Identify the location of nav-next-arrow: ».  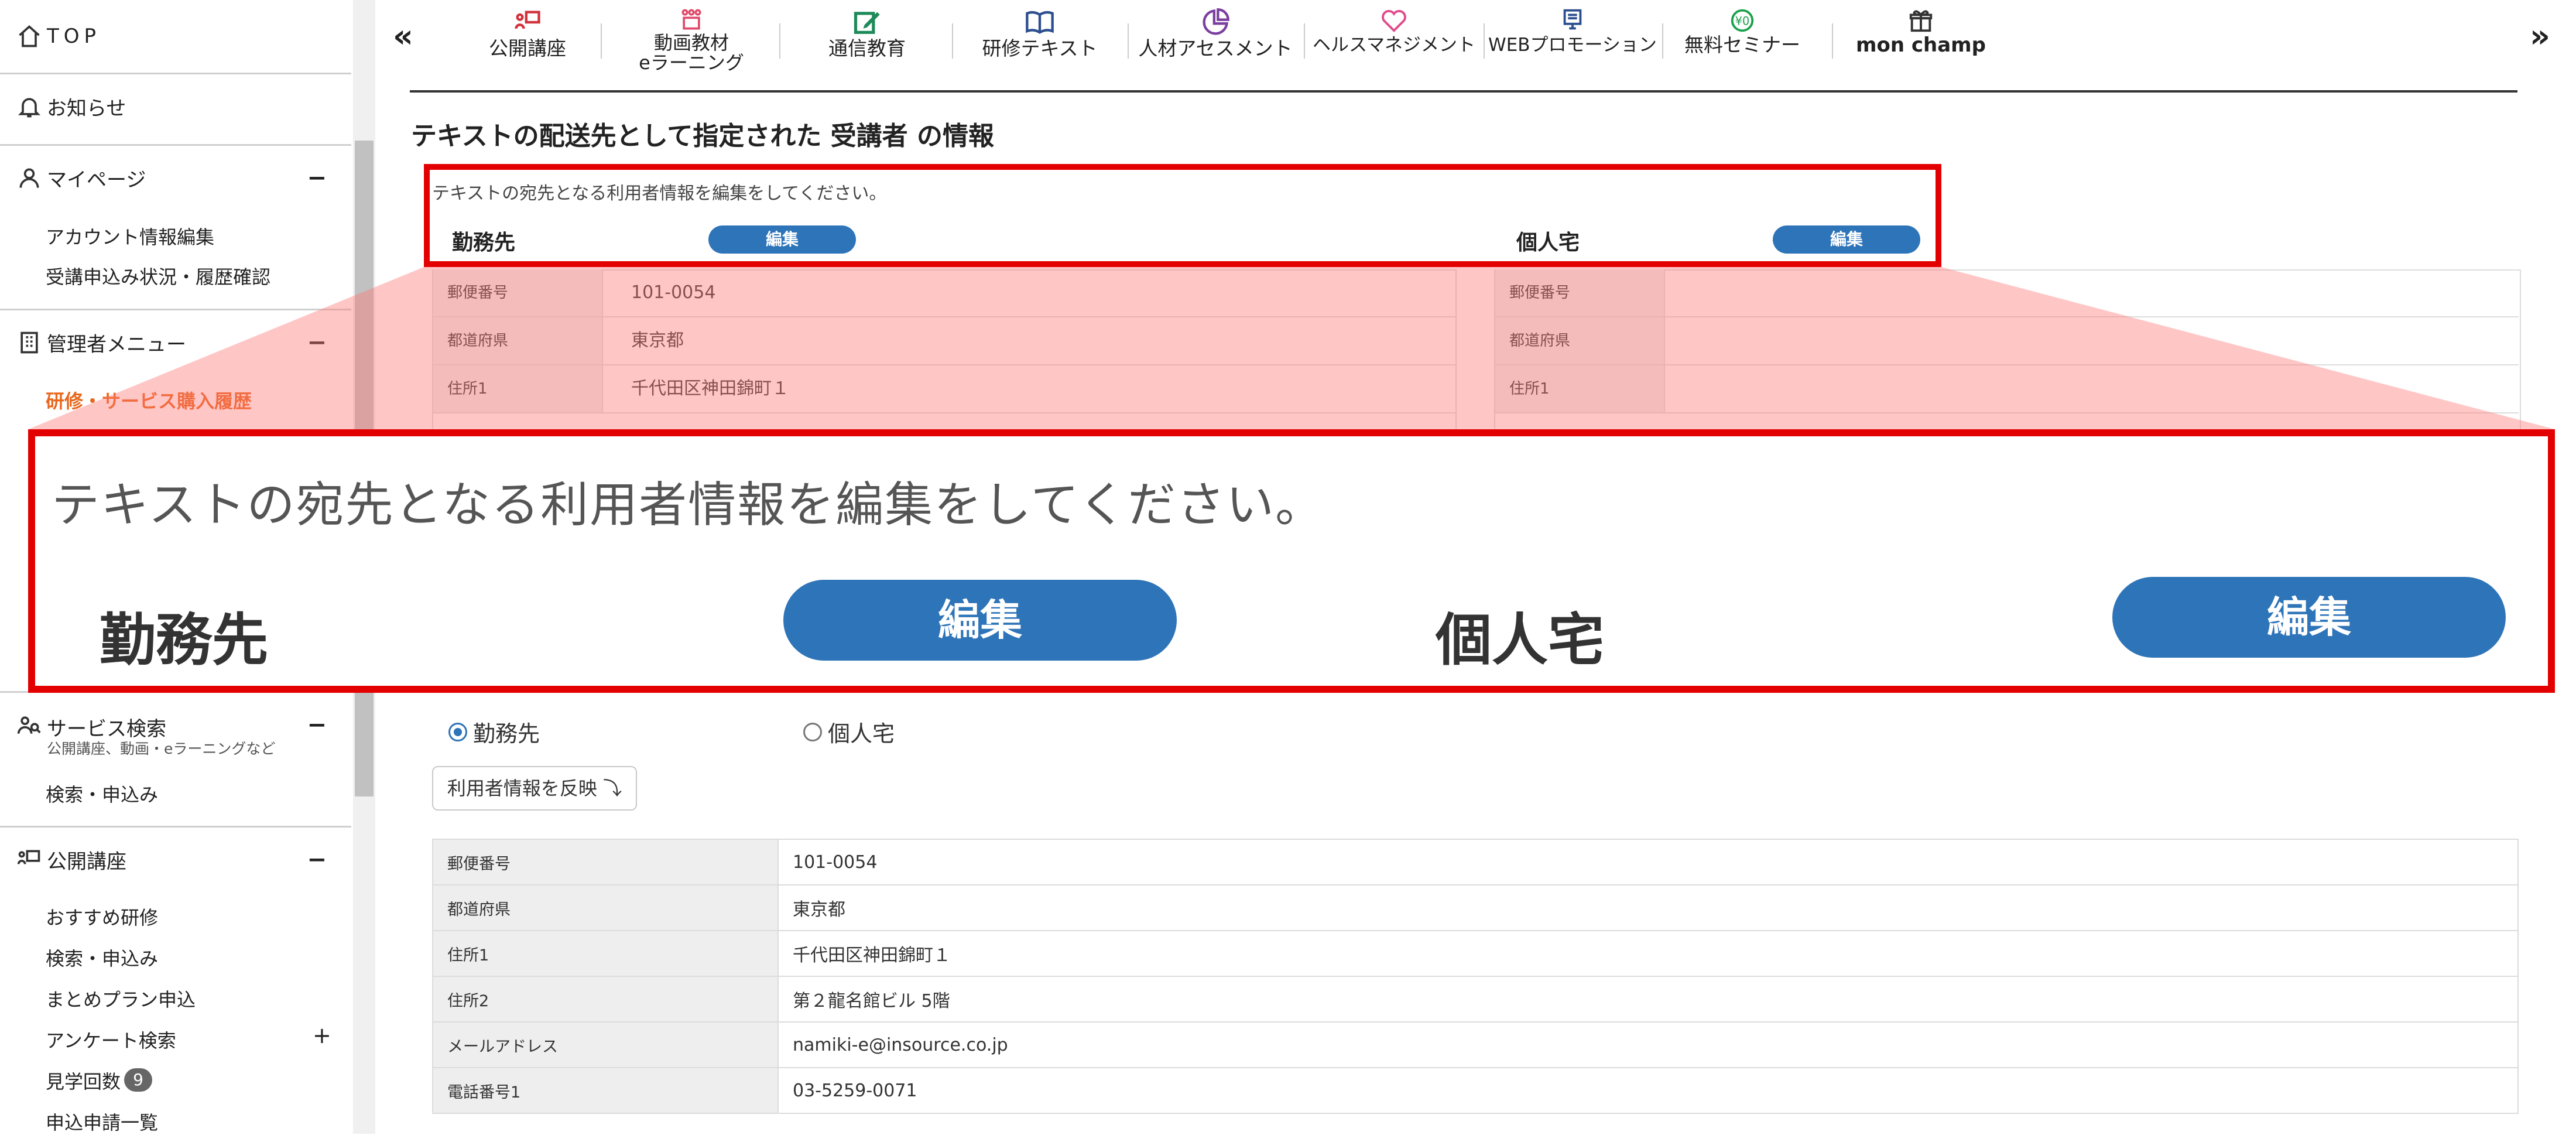
(2540, 36).